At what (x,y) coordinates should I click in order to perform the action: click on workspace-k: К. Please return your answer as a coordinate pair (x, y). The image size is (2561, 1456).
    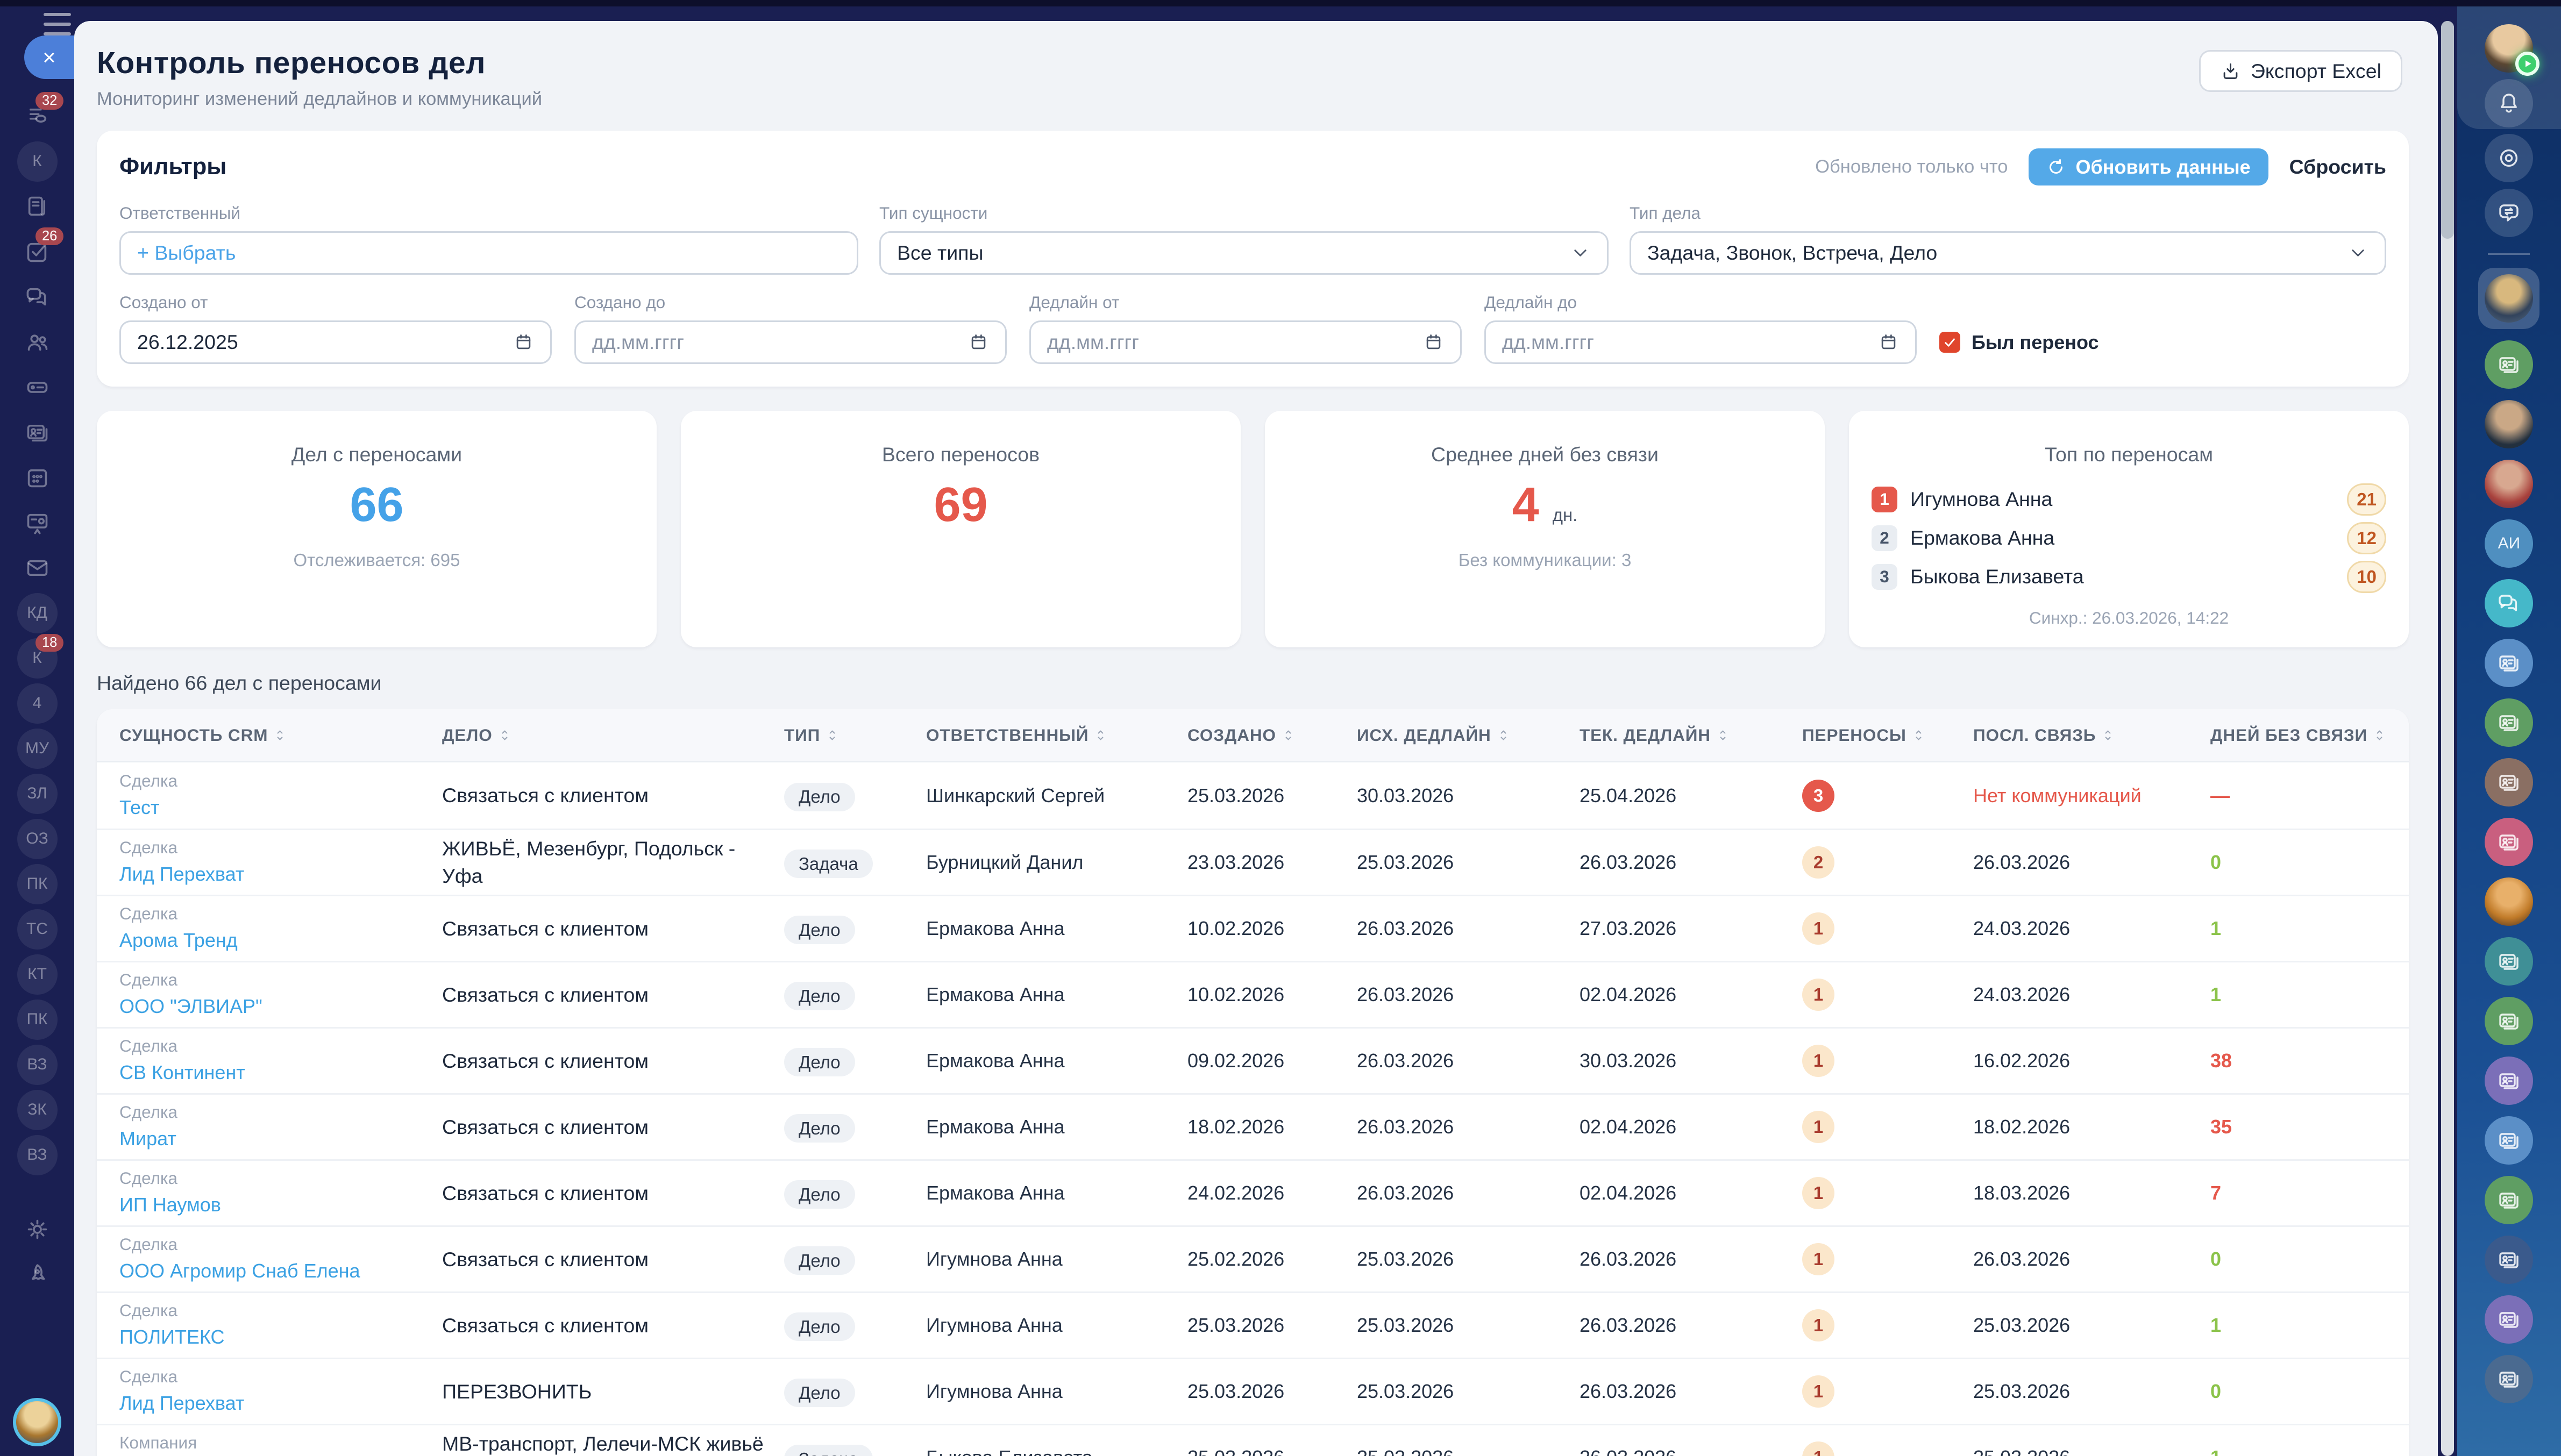
    Looking at the image, I should click on (37, 161).